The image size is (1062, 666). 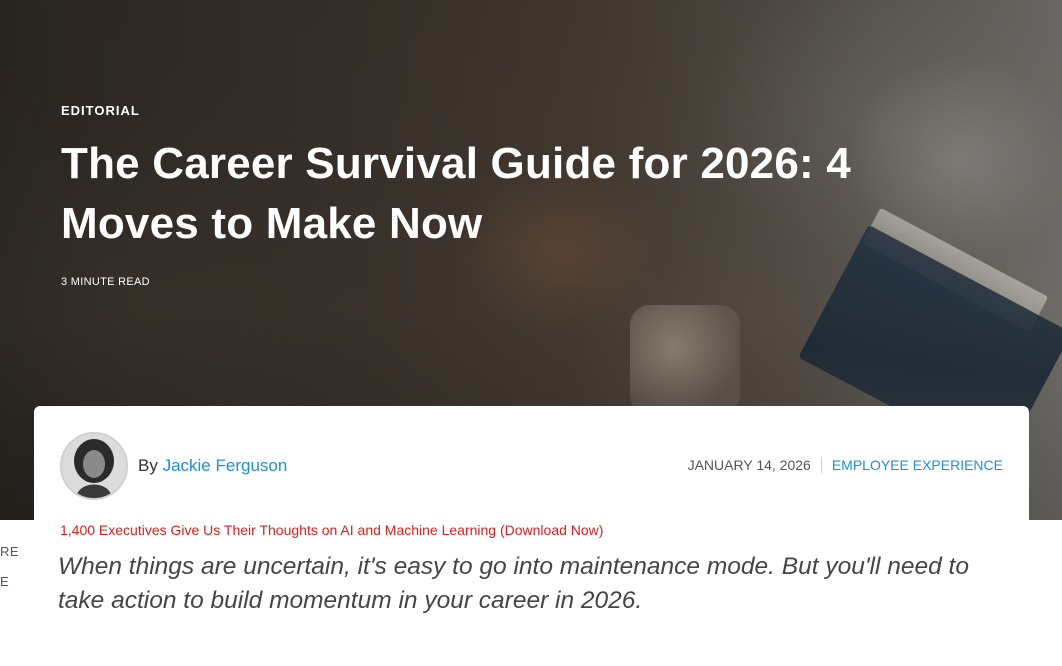 What do you see at coordinates (821, 465) in the screenshot?
I see `meta-divider` at bounding box center [821, 465].